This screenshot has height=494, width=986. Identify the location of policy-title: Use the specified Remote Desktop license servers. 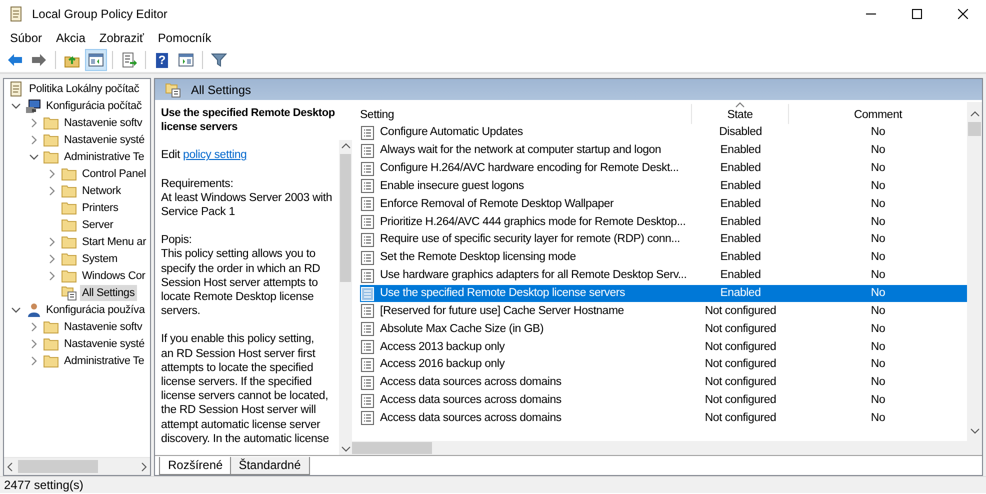
(248, 120).